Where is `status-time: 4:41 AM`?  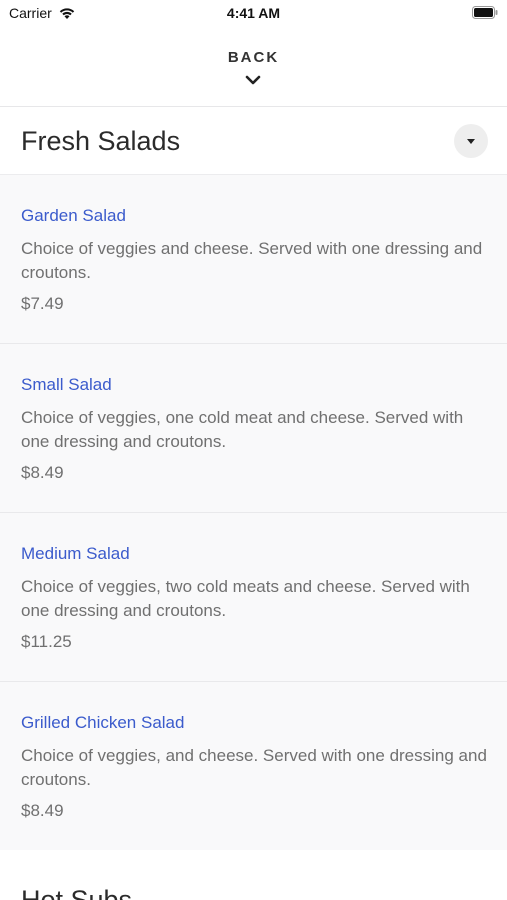
status-time: 4:41 AM is located at coordinates (253, 13).